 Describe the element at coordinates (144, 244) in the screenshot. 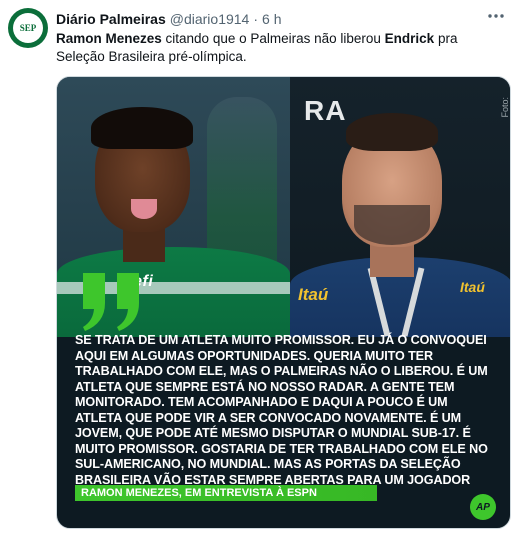

I see `player-neck` at that location.